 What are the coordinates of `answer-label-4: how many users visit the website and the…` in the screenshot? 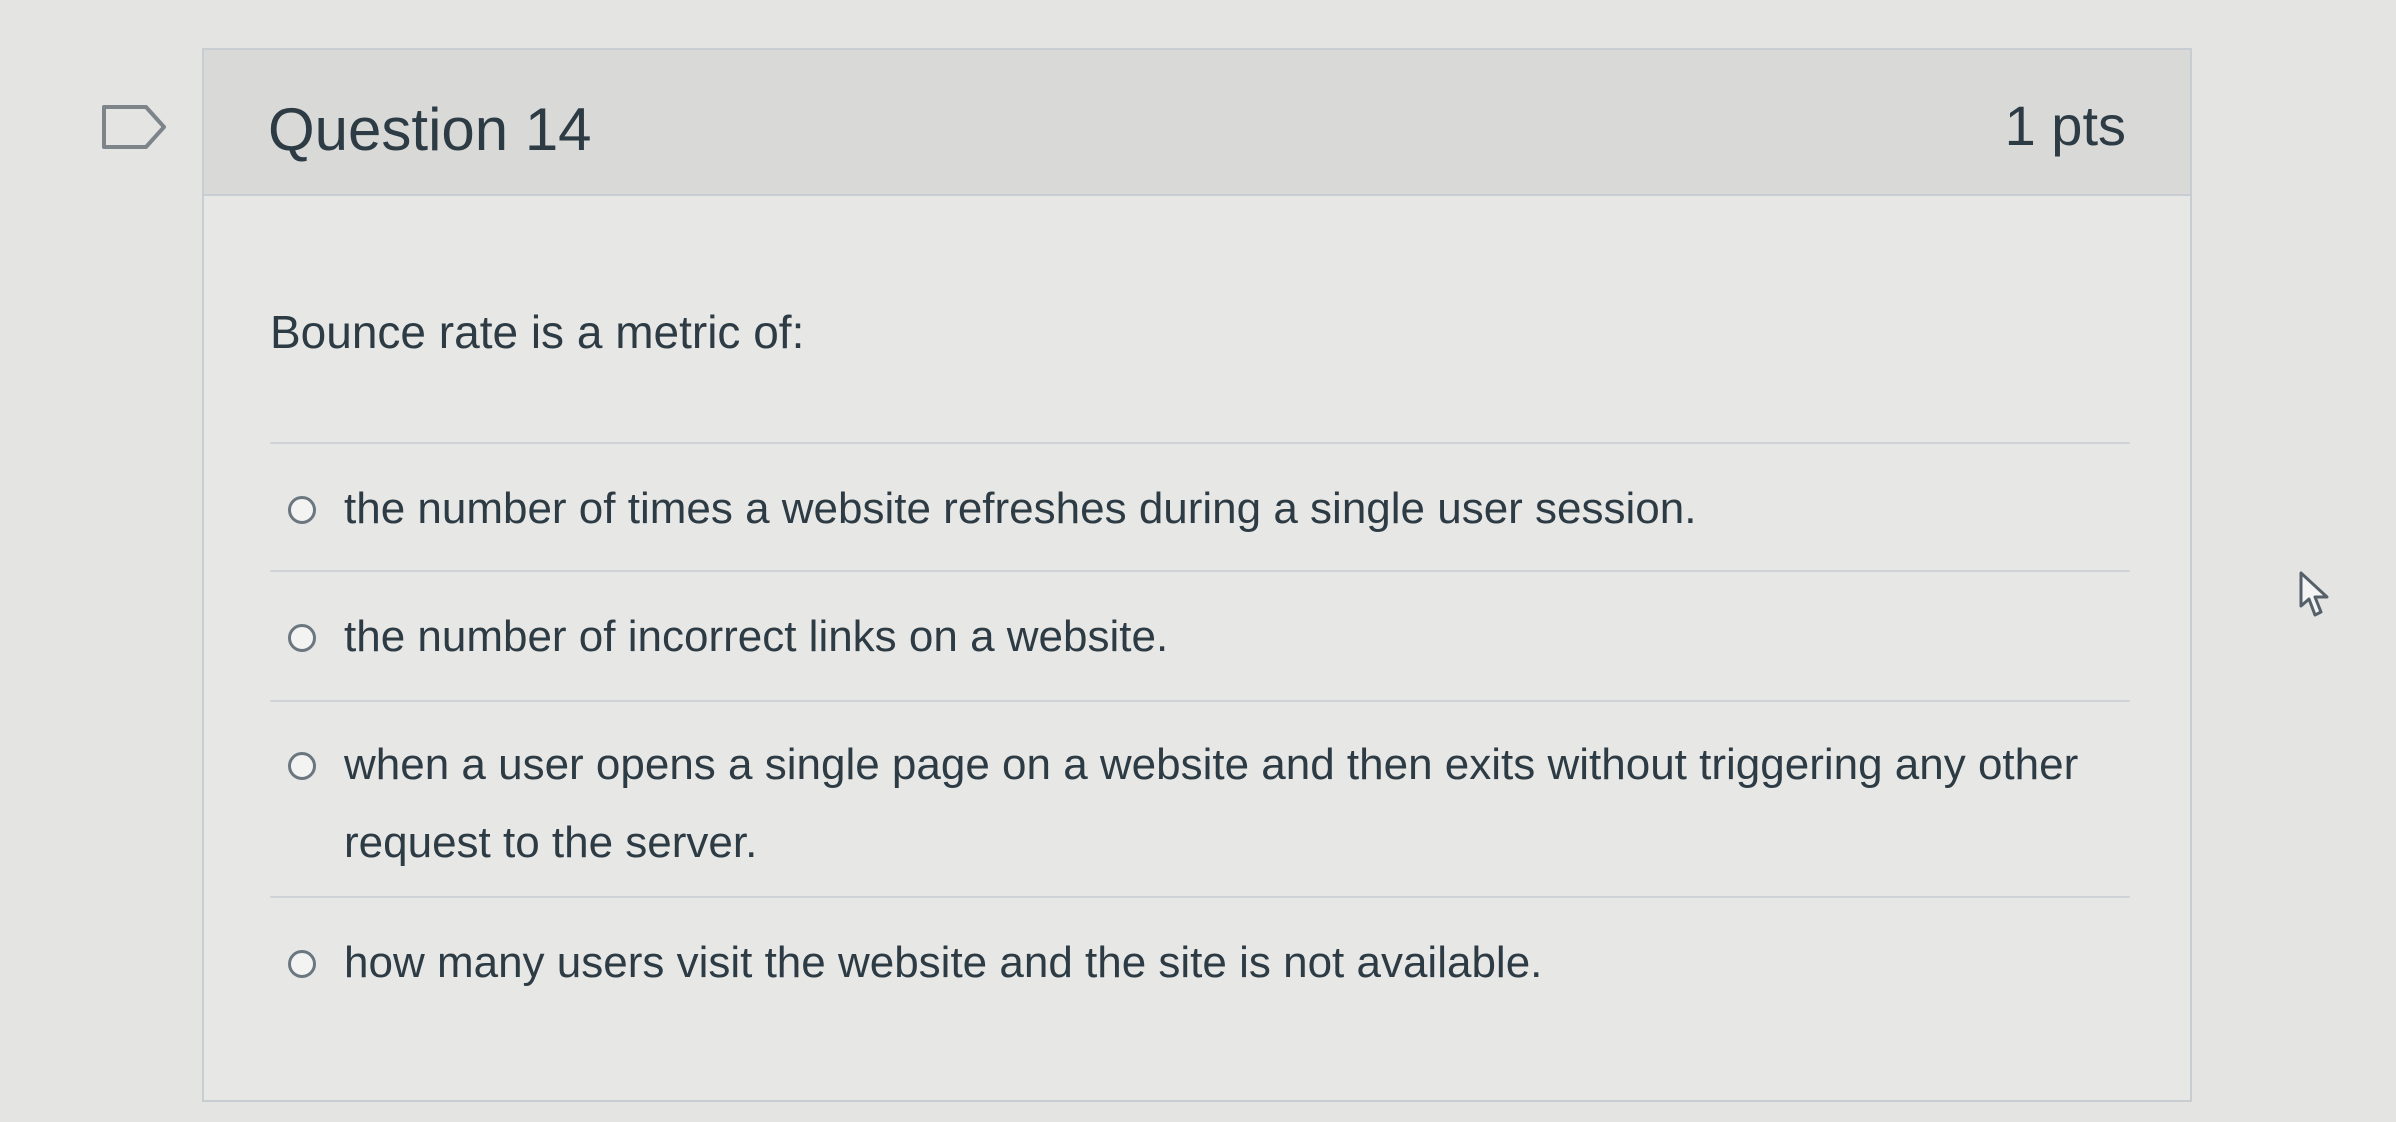 It's located at (943, 963).